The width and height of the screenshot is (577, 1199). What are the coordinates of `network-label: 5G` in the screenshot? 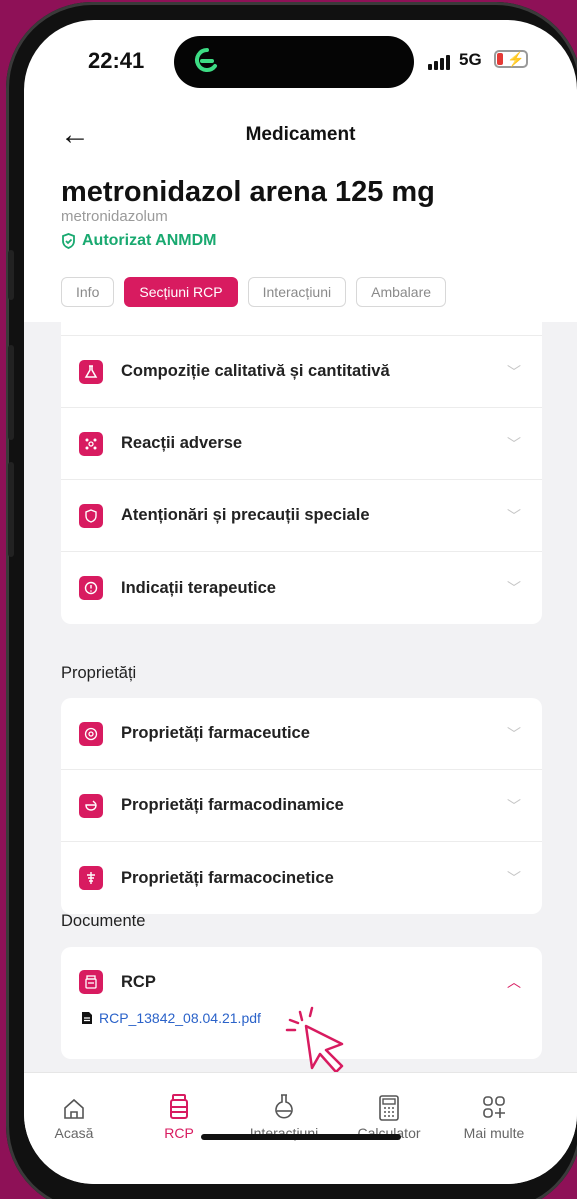 It's located at (470, 59).